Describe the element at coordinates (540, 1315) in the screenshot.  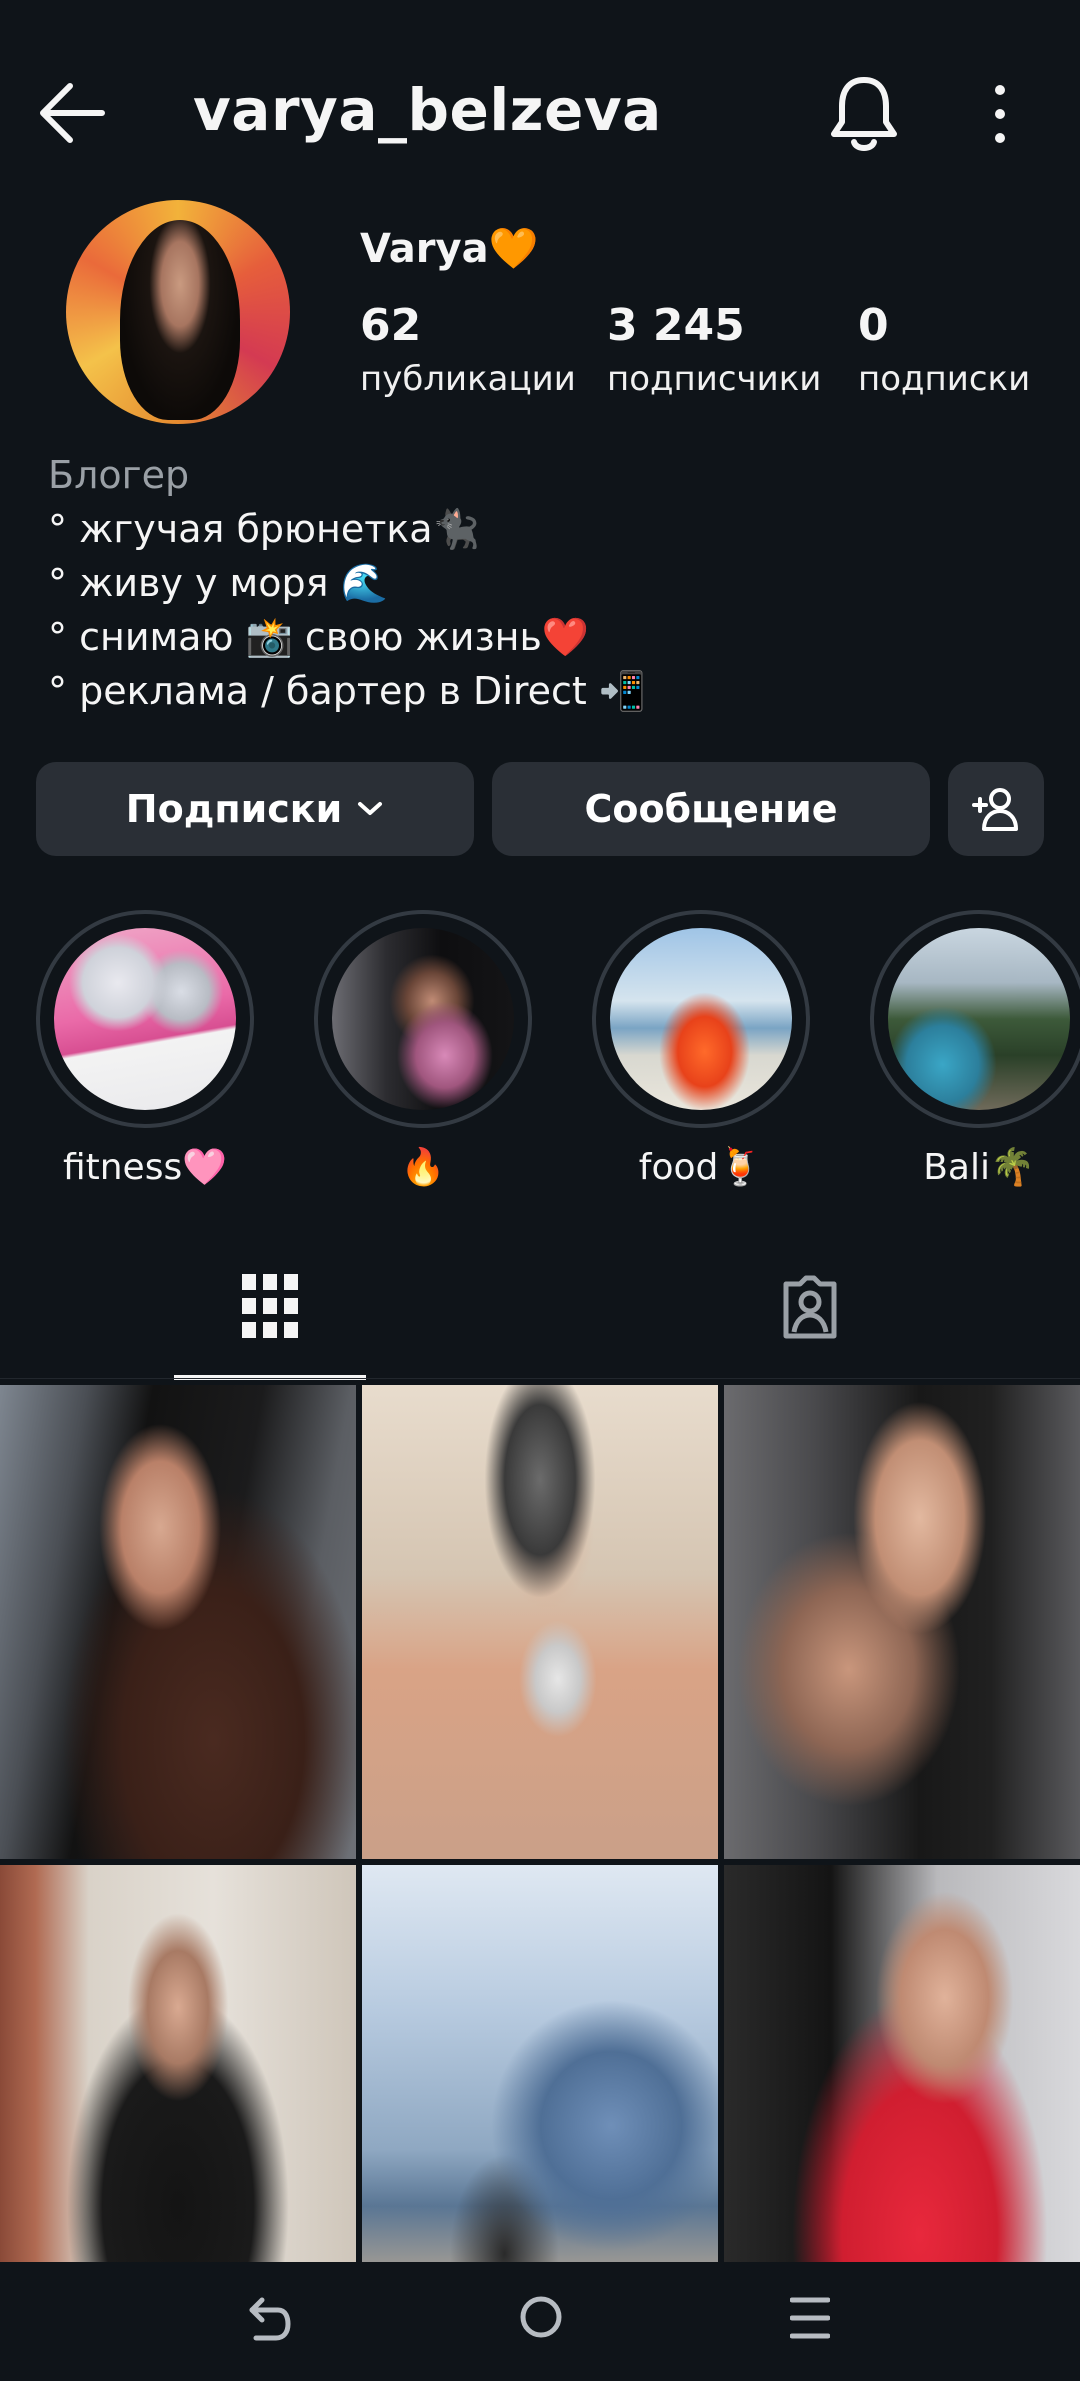
I see `profile-tabs` at that location.